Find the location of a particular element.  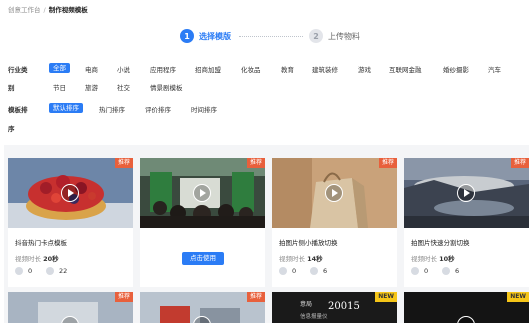

template-card: 推荐 抖音热门卡点模板 视频时长 20秒 0 22 is located at coordinates (70, 222).